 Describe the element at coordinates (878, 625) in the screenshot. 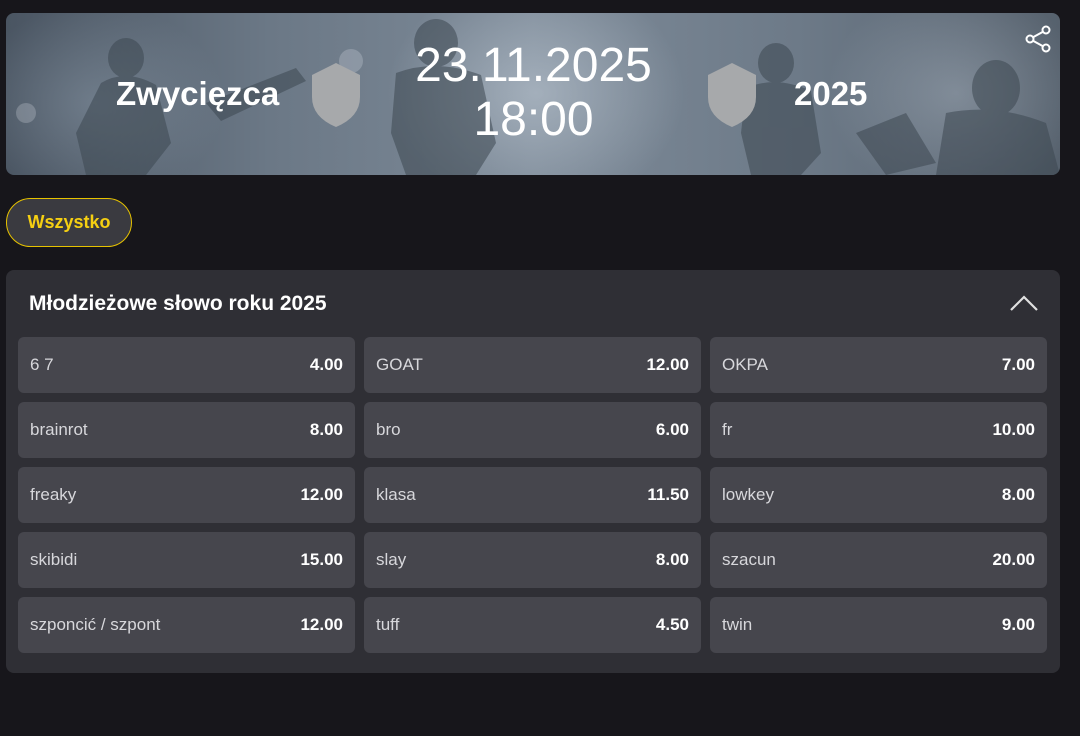

I see `outcome-button: twin 9.00` at that location.